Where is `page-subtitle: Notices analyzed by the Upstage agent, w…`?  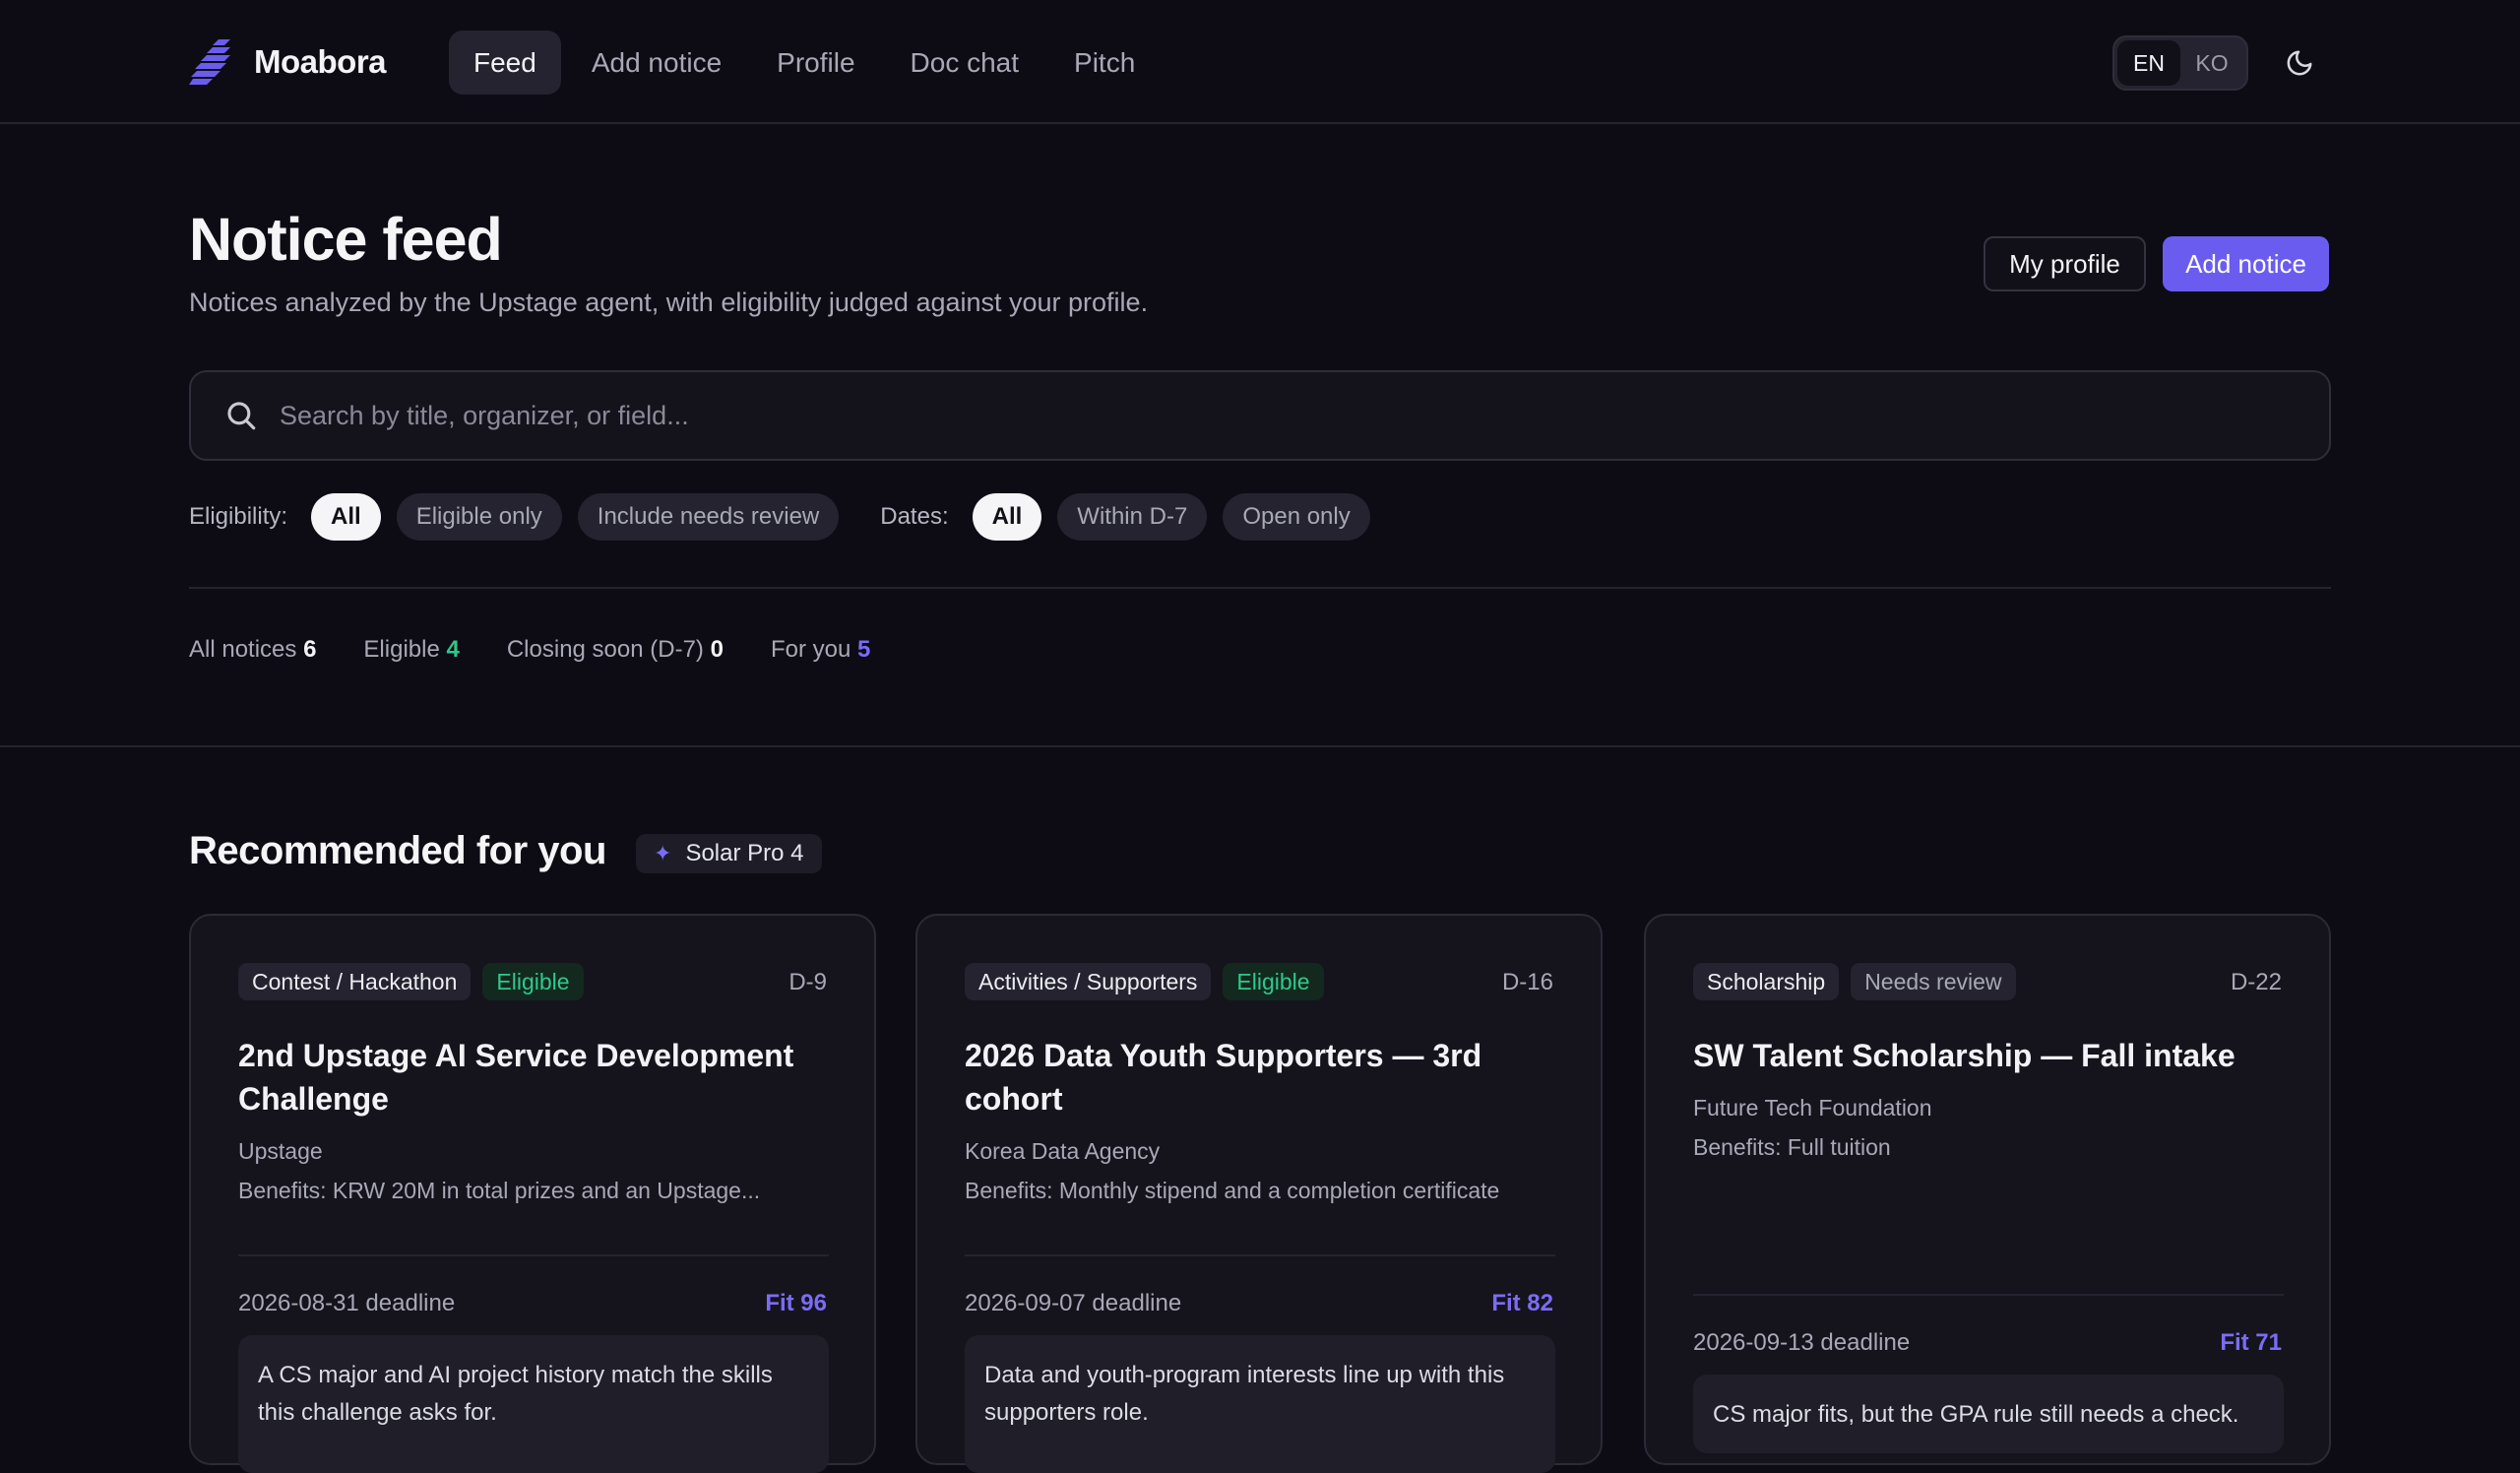
page-subtitle: Notices analyzed by the Upstage agent, w… is located at coordinates (669, 302).